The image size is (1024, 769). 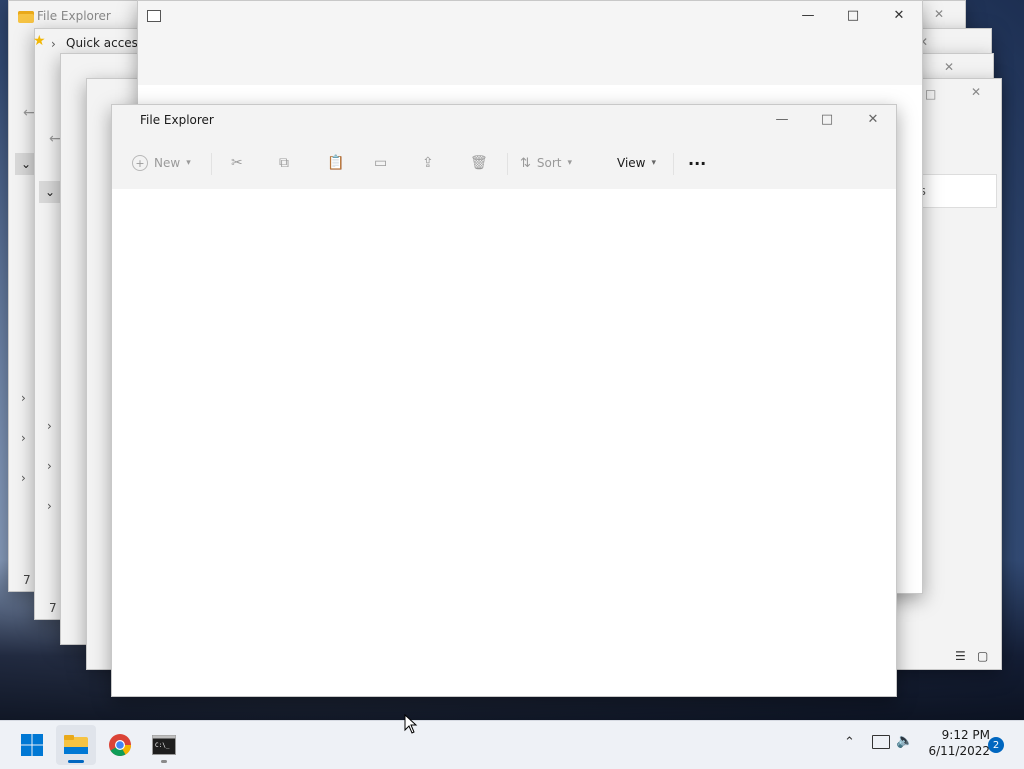 I want to click on start-icon, so click(x=32, y=745).